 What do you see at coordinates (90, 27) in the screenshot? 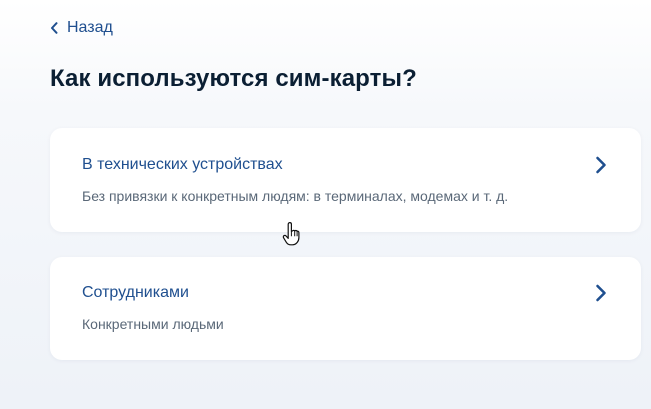
I see `back-link-label: Назад` at bounding box center [90, 27].